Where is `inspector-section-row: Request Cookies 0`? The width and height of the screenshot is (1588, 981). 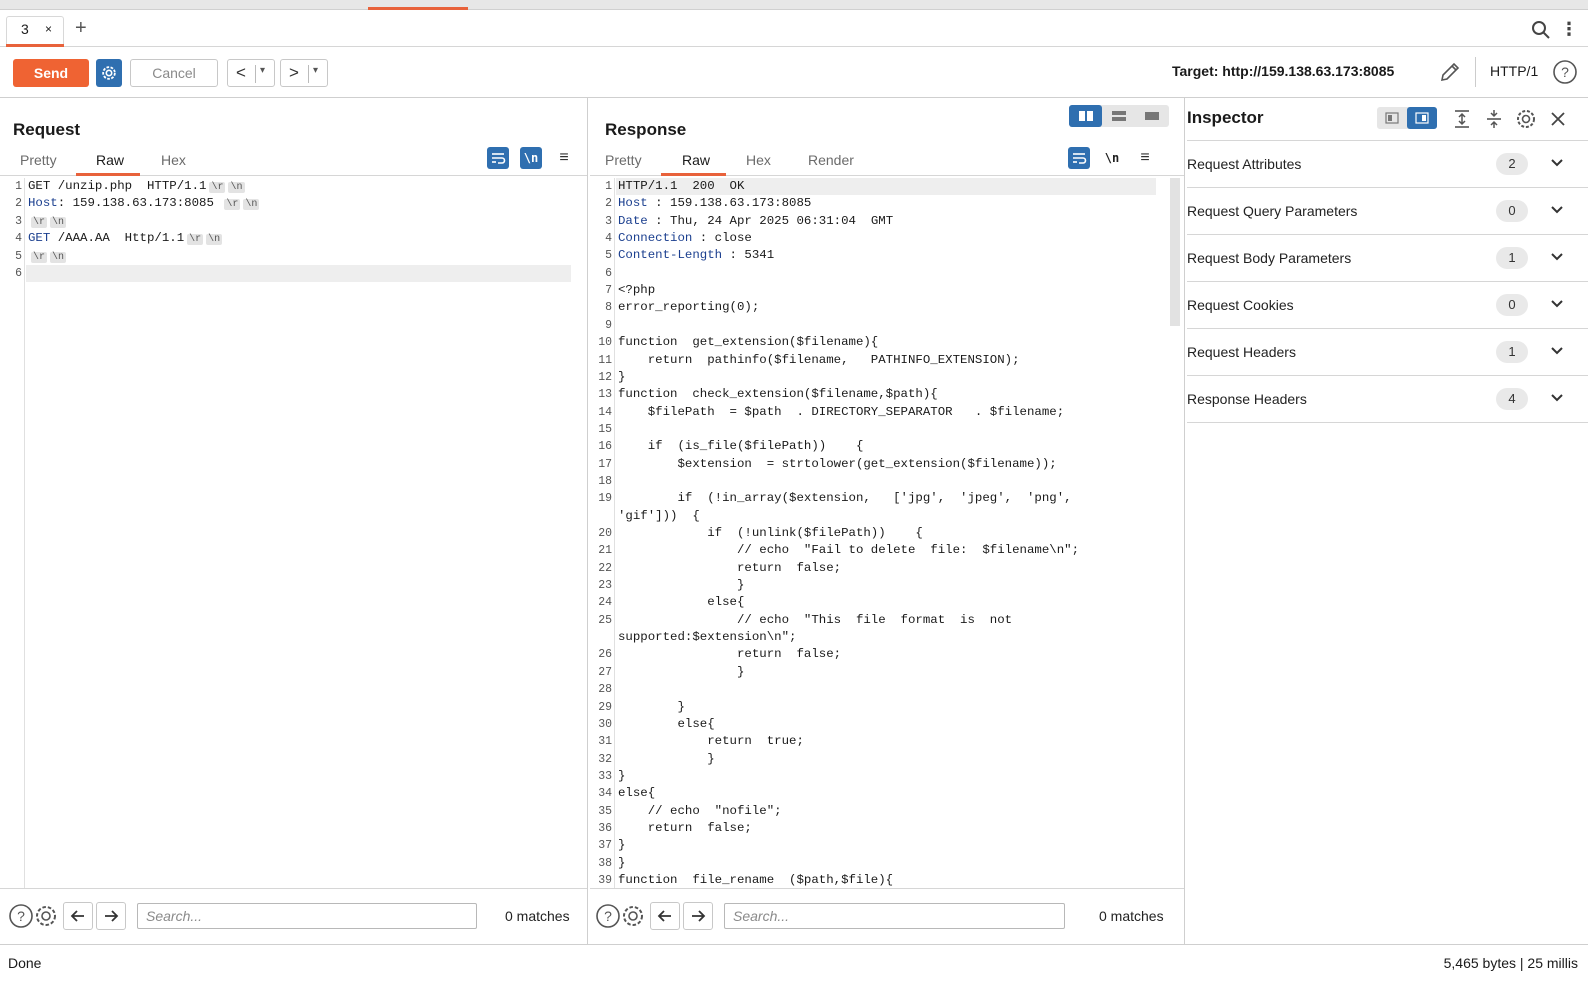 inspector-section-row: Request Cookies 0 is located at coordinates (1387, 305).